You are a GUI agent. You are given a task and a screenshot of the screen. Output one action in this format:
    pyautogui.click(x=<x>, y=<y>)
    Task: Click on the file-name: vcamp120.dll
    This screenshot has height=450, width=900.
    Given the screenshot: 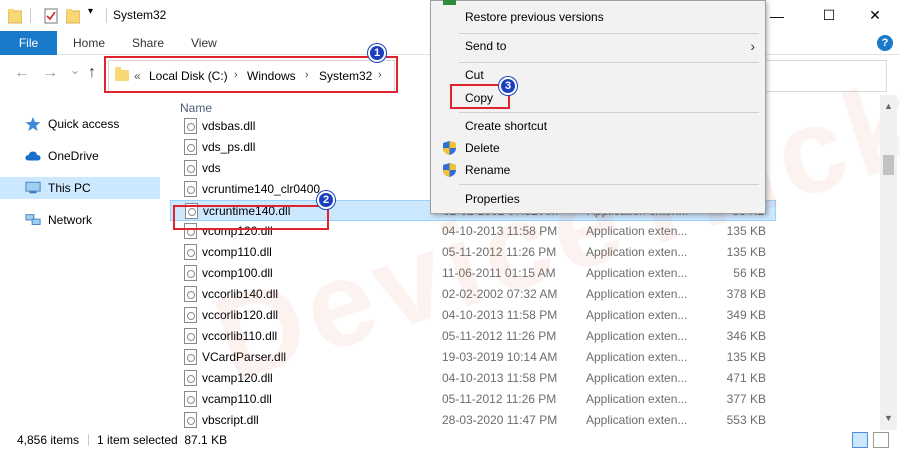 What is the action you would take?
    pyautogui.click(x=237, y=378)
    